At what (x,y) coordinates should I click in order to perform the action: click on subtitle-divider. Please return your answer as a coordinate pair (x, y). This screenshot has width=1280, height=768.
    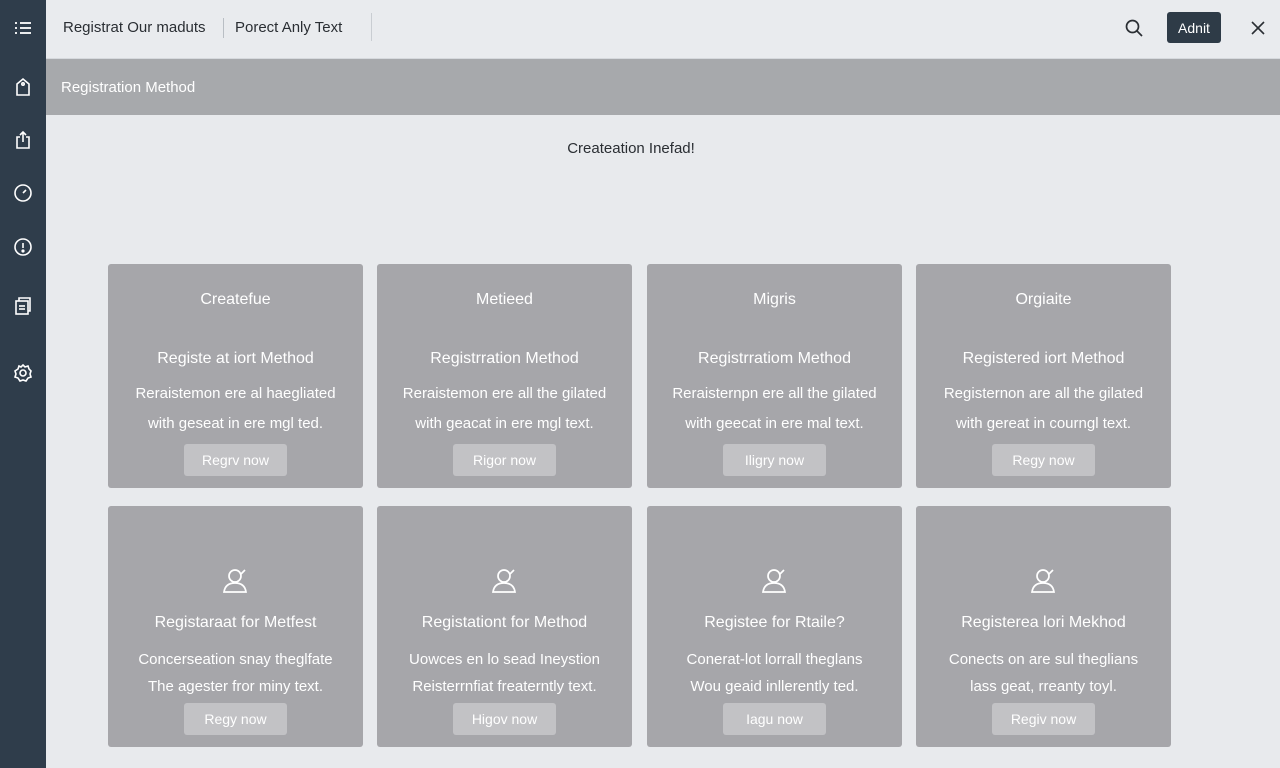
    Looking at the image, I should click on (371, 27).